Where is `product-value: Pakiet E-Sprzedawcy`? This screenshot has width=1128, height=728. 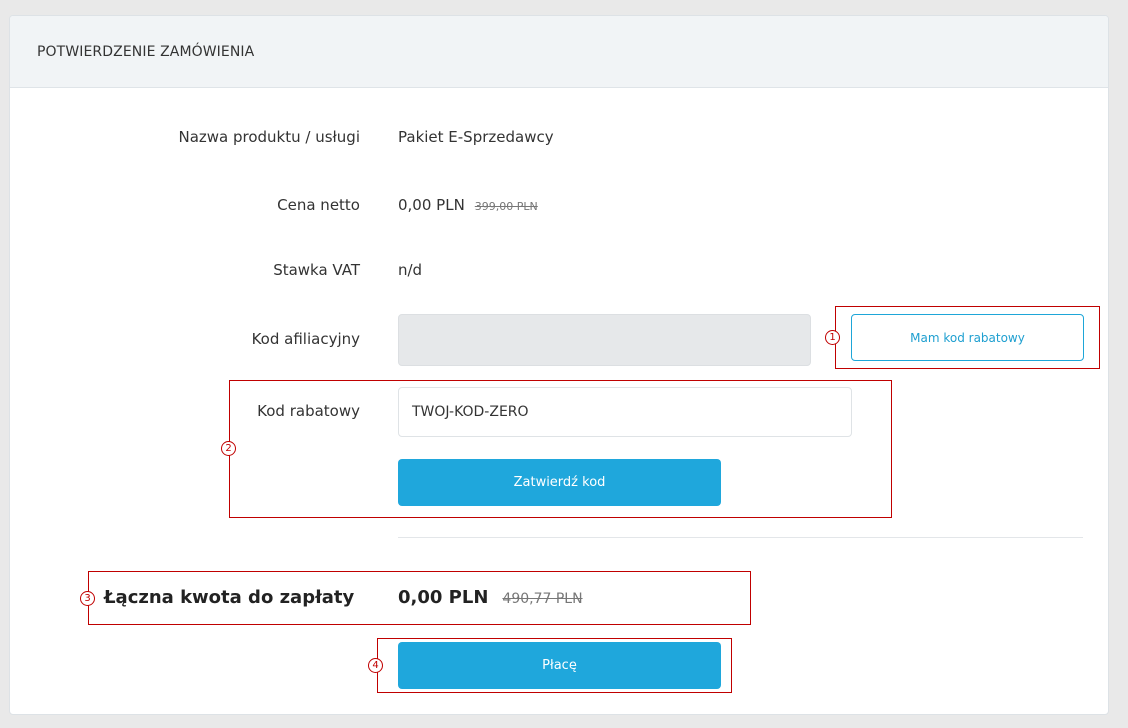
product-value: Pakiet E-Sprzedawcy is located at coordinates (476, 137).